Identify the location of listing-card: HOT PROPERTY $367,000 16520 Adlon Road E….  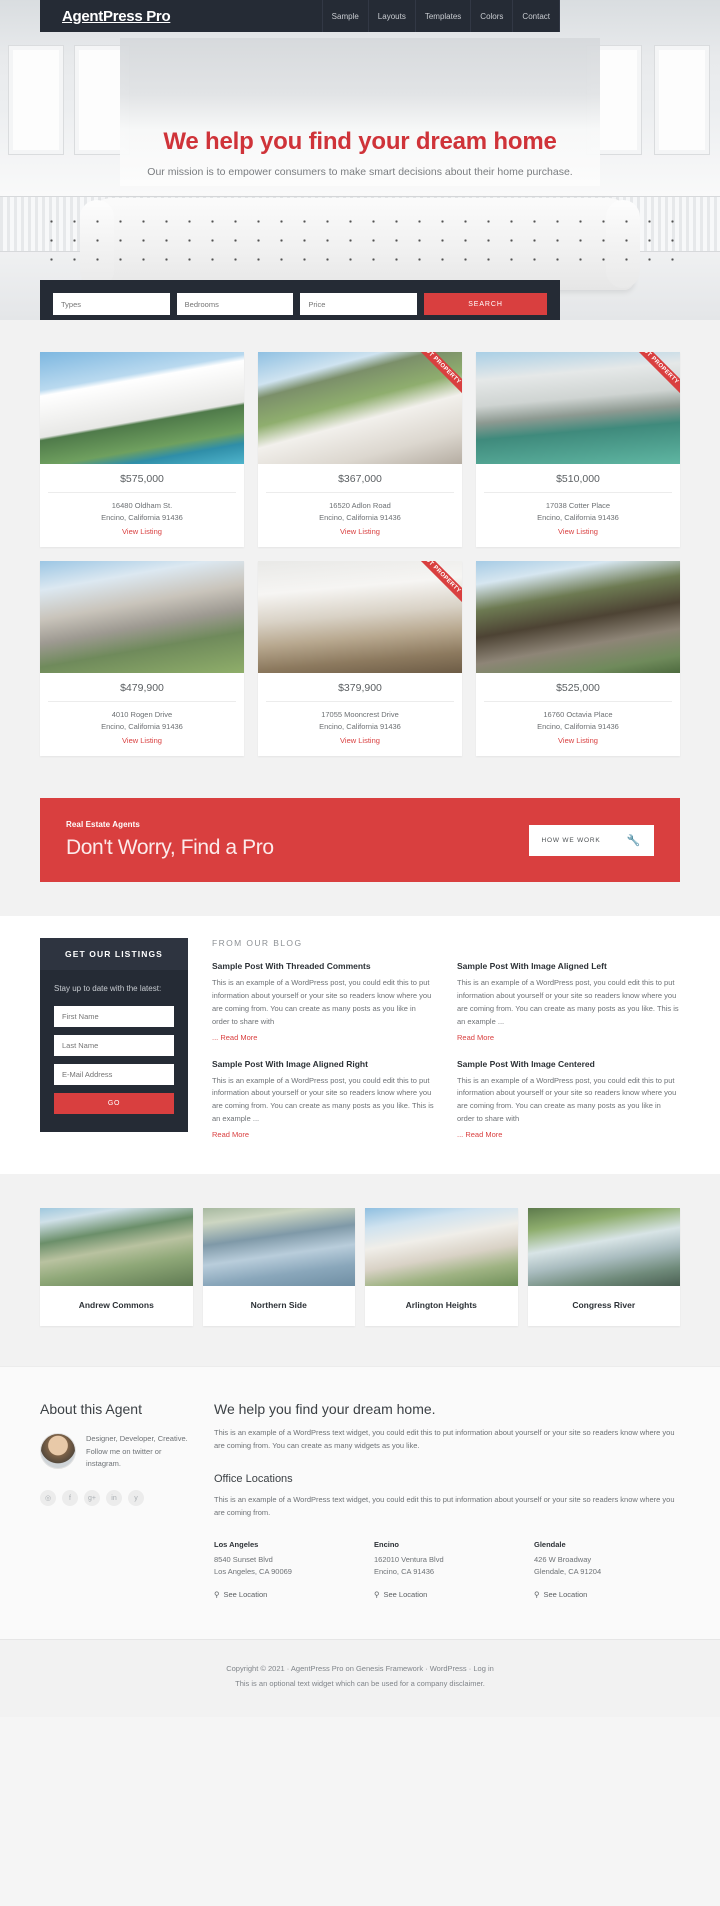
(360, 449).